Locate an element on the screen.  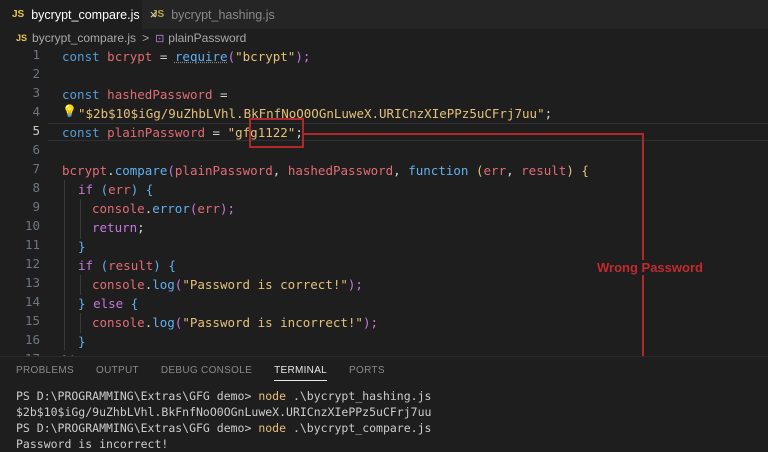
code-line-15: console.log("Password is incorrect!"); is located at coordinates (235, 322).